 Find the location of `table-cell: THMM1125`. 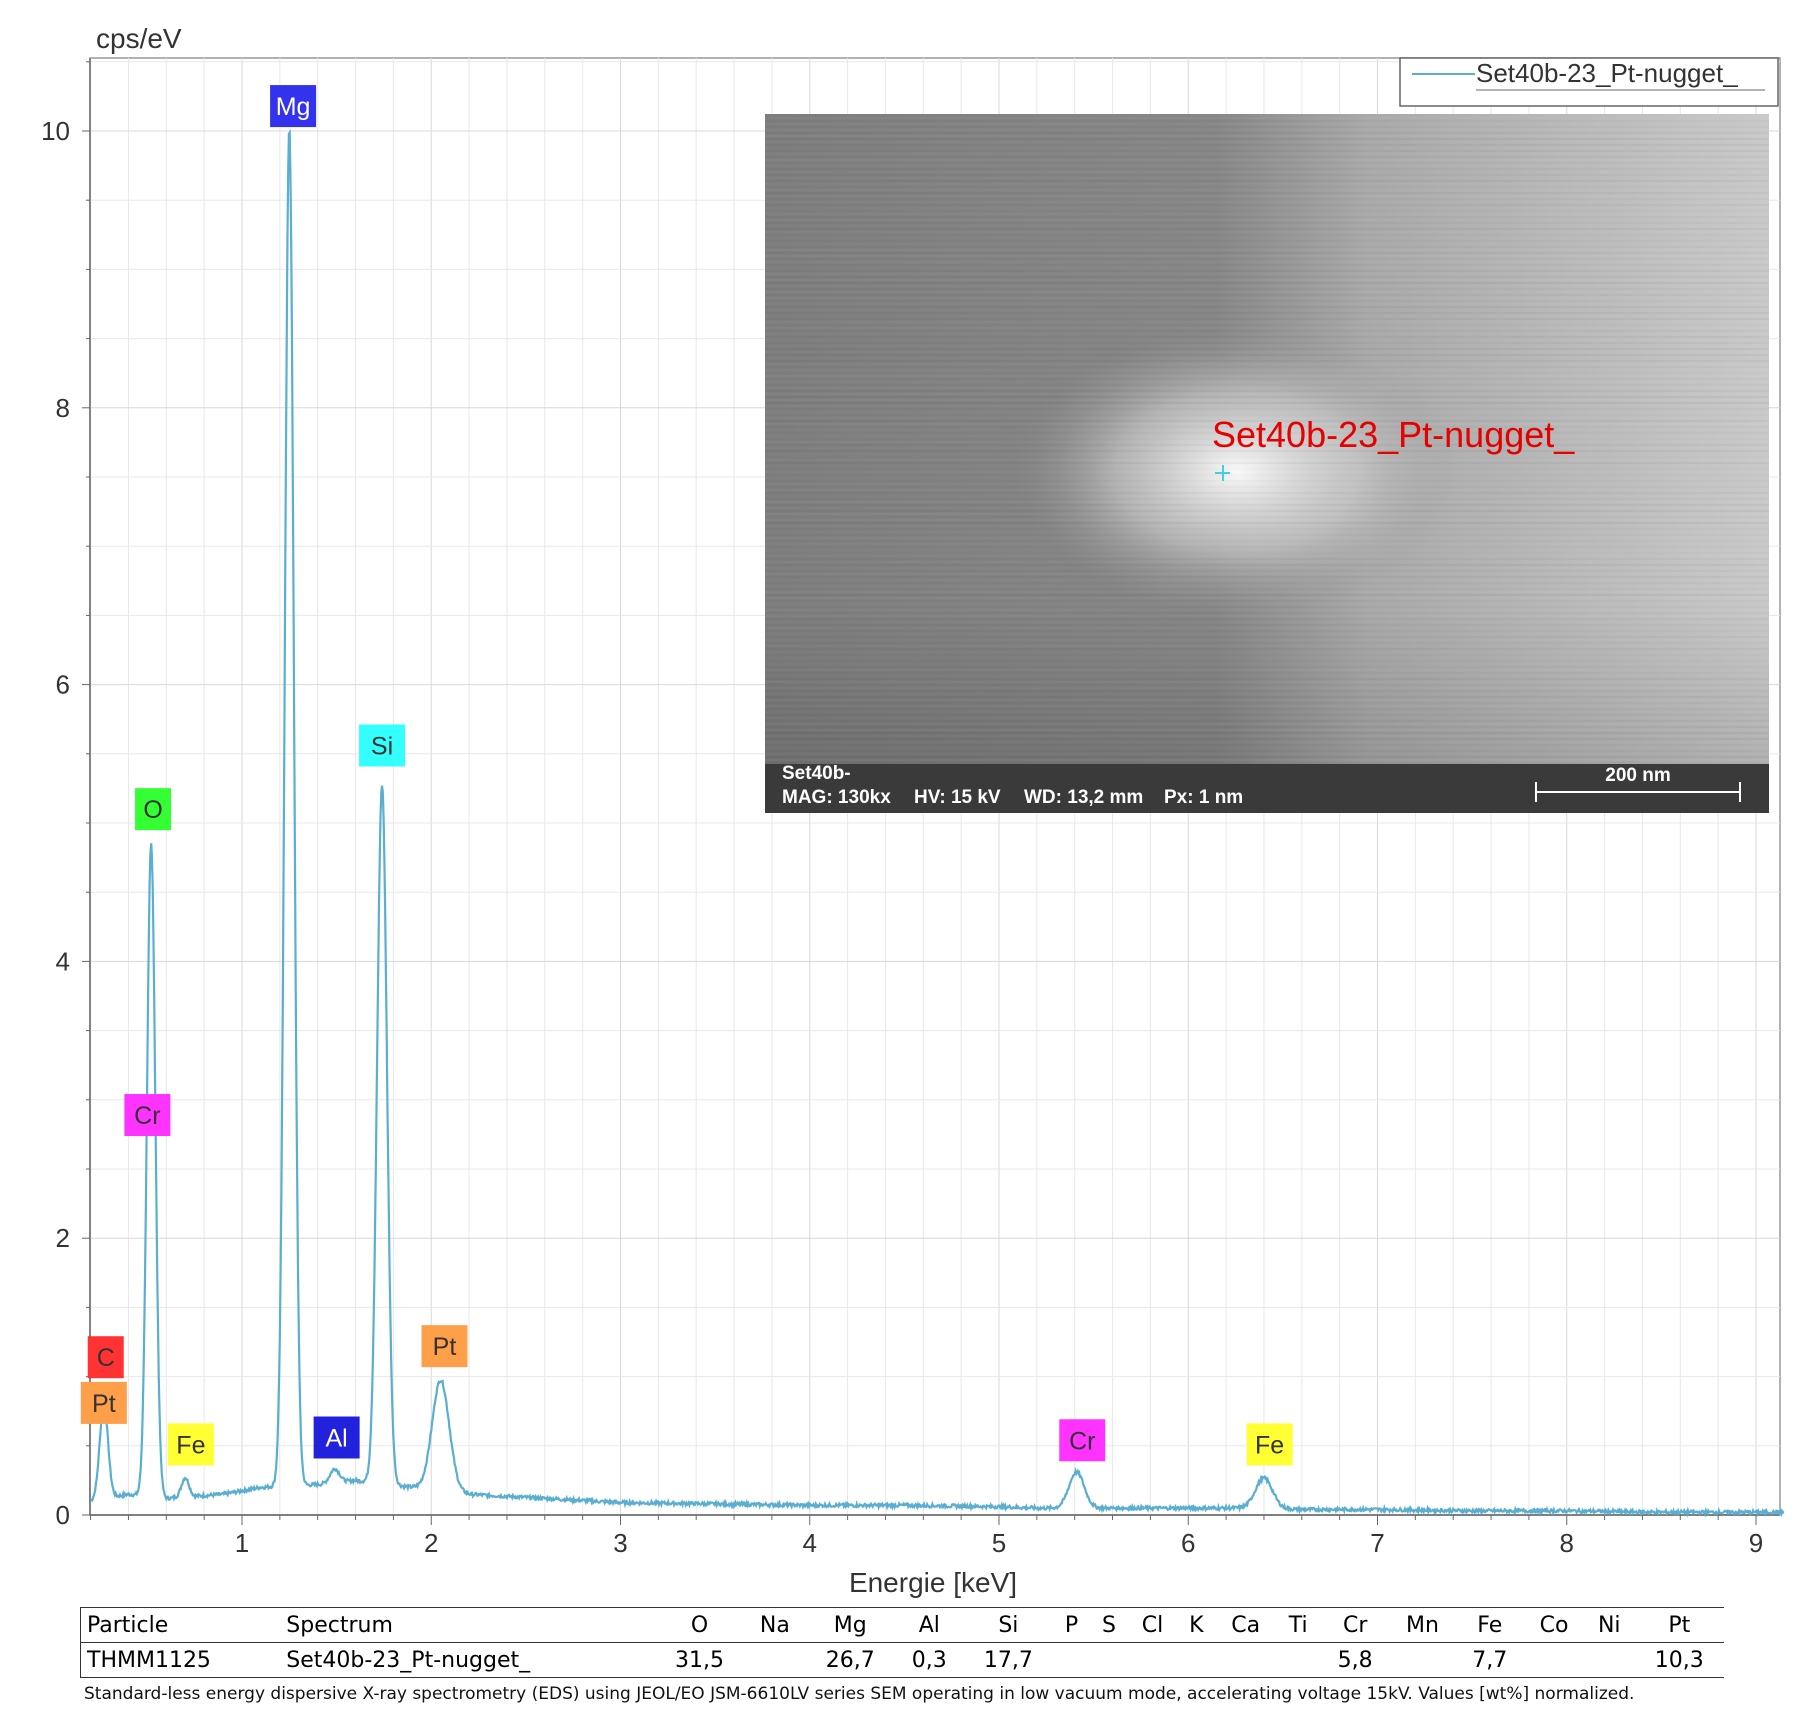

table-cell: THMM1125 is located at coordinates (180, 1660).